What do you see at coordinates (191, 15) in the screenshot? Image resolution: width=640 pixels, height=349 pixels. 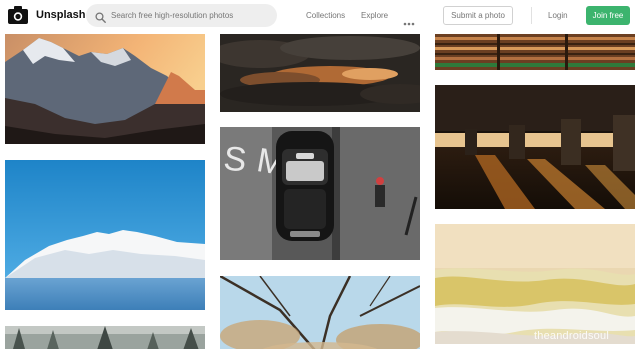 I see `search-input` at bounding box center [191, 15].